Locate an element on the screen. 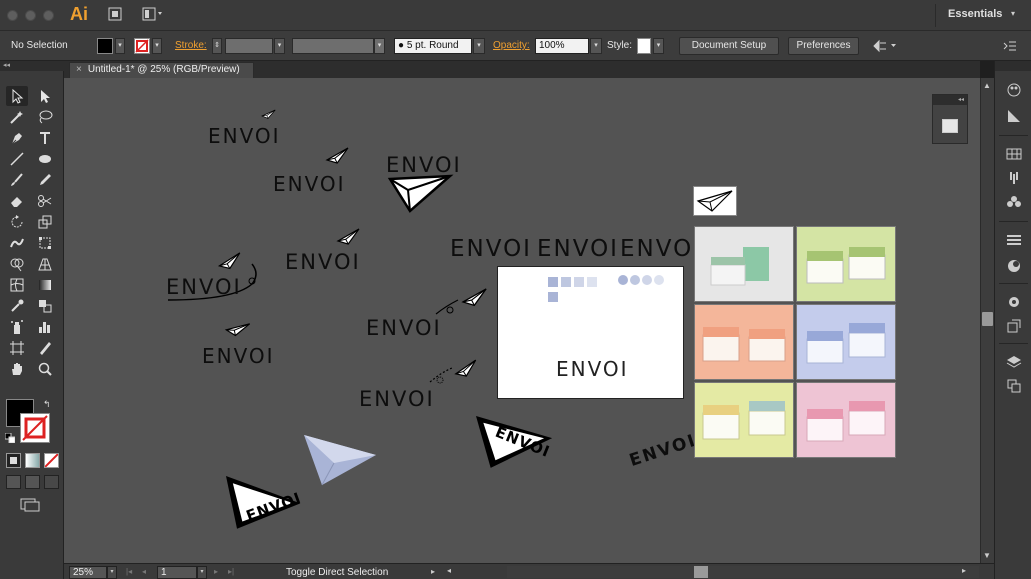 Image resolution: width=1031 pixels, height=579 pixels. artboard: ENVOI is located at coordinates (590, 332).